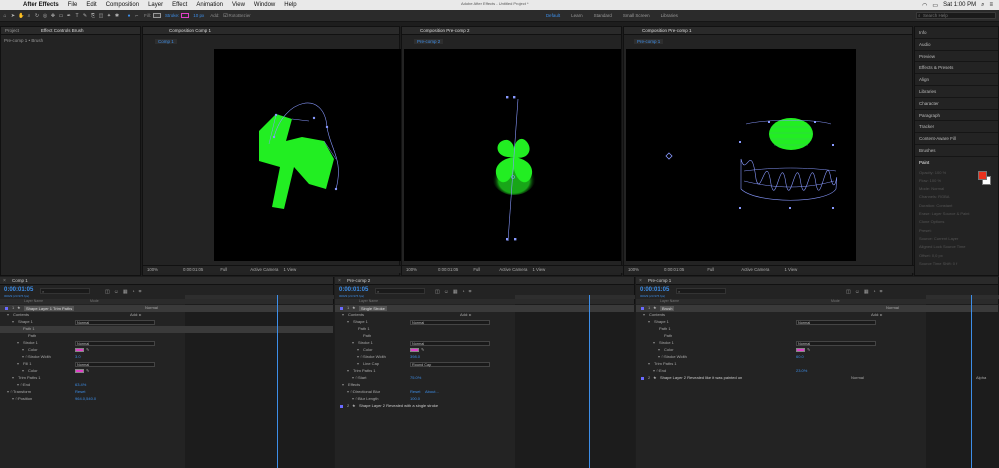 The height and width of the screenshot is (468, 999). I want to click on viewer-timecode: 0:00:01:05, so click(193, 269).